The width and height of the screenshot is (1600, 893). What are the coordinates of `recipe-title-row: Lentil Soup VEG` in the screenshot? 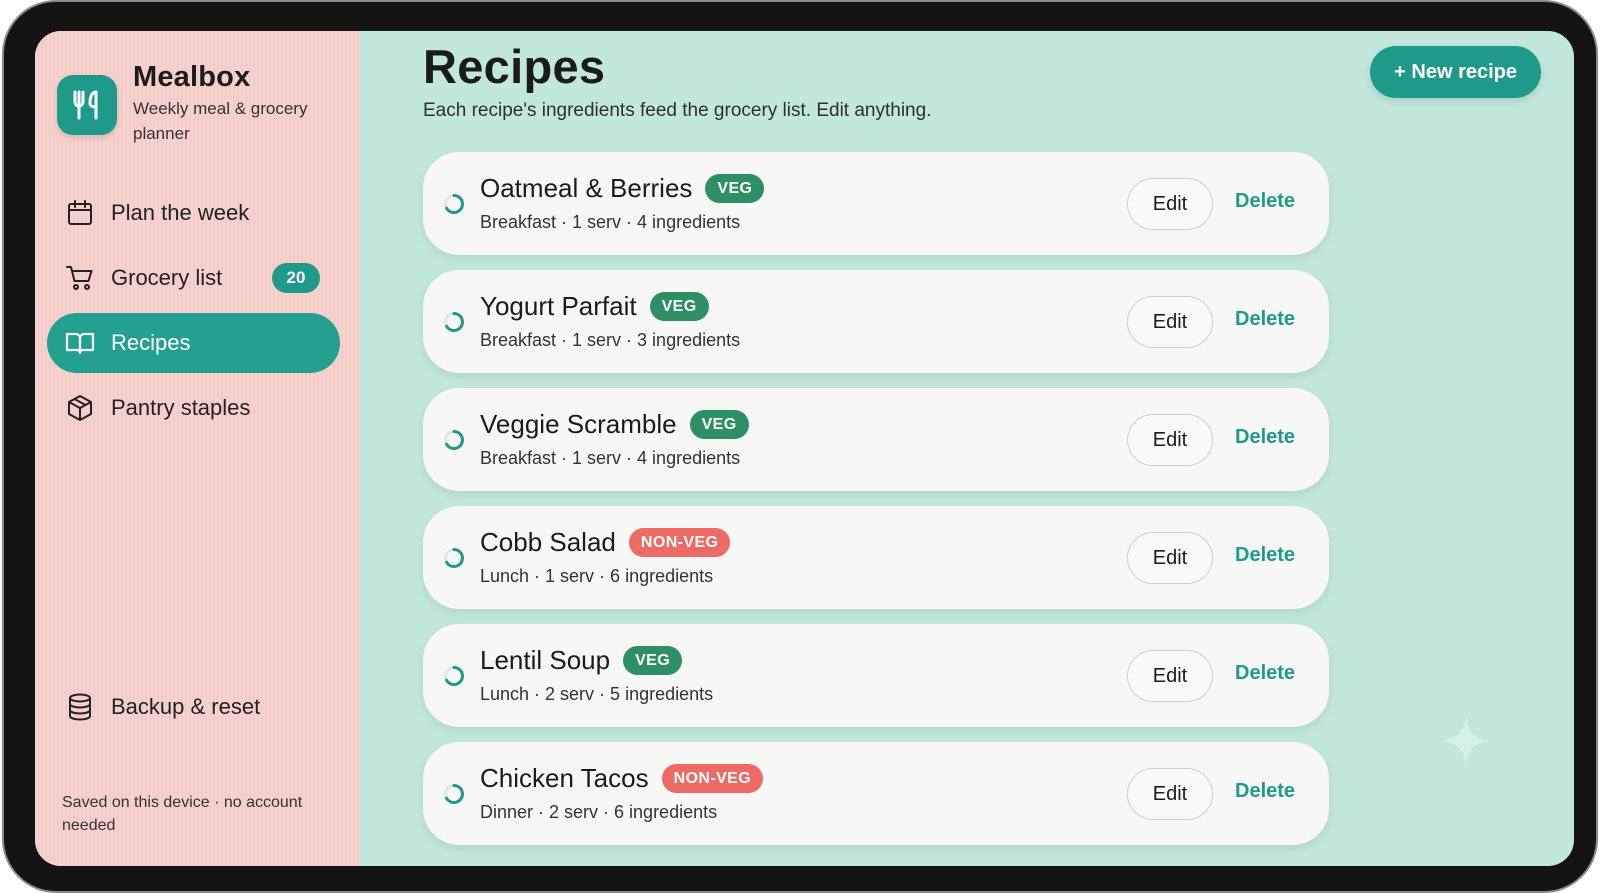 It's located at (581, 660).